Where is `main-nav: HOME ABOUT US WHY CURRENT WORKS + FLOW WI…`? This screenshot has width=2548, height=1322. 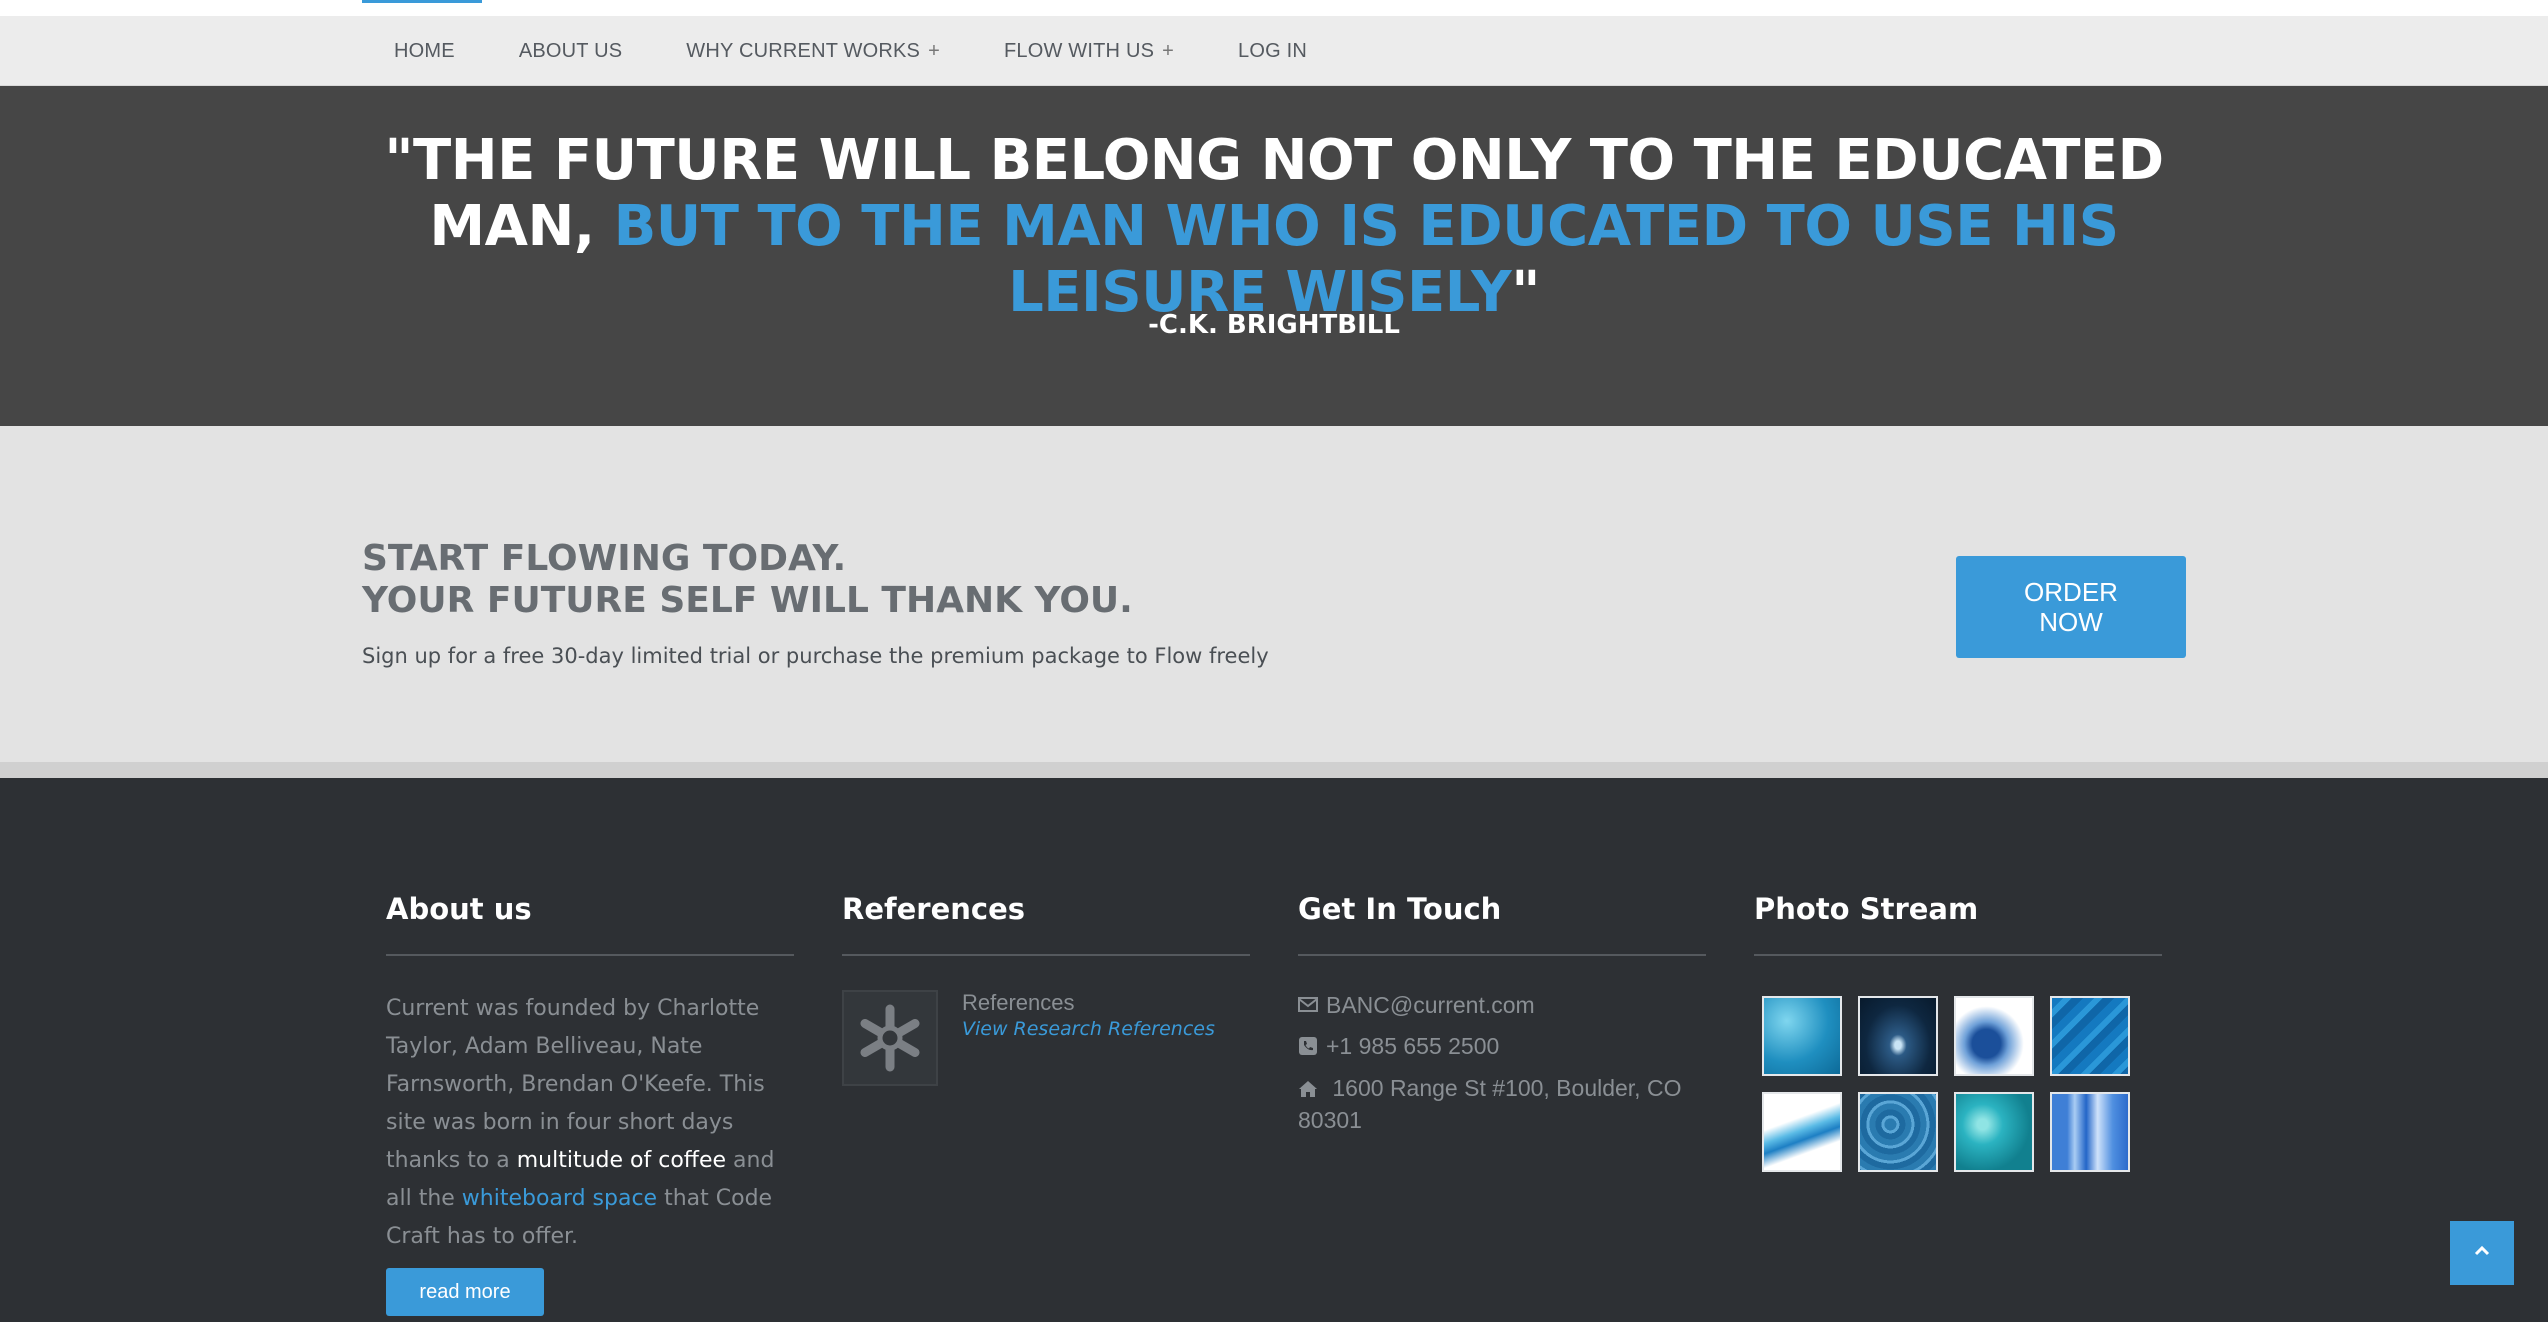
main-nav: HOME ABOUT US WHY CURRENT WORKS + FLOW WI… is located at coordinates (1274, 51).